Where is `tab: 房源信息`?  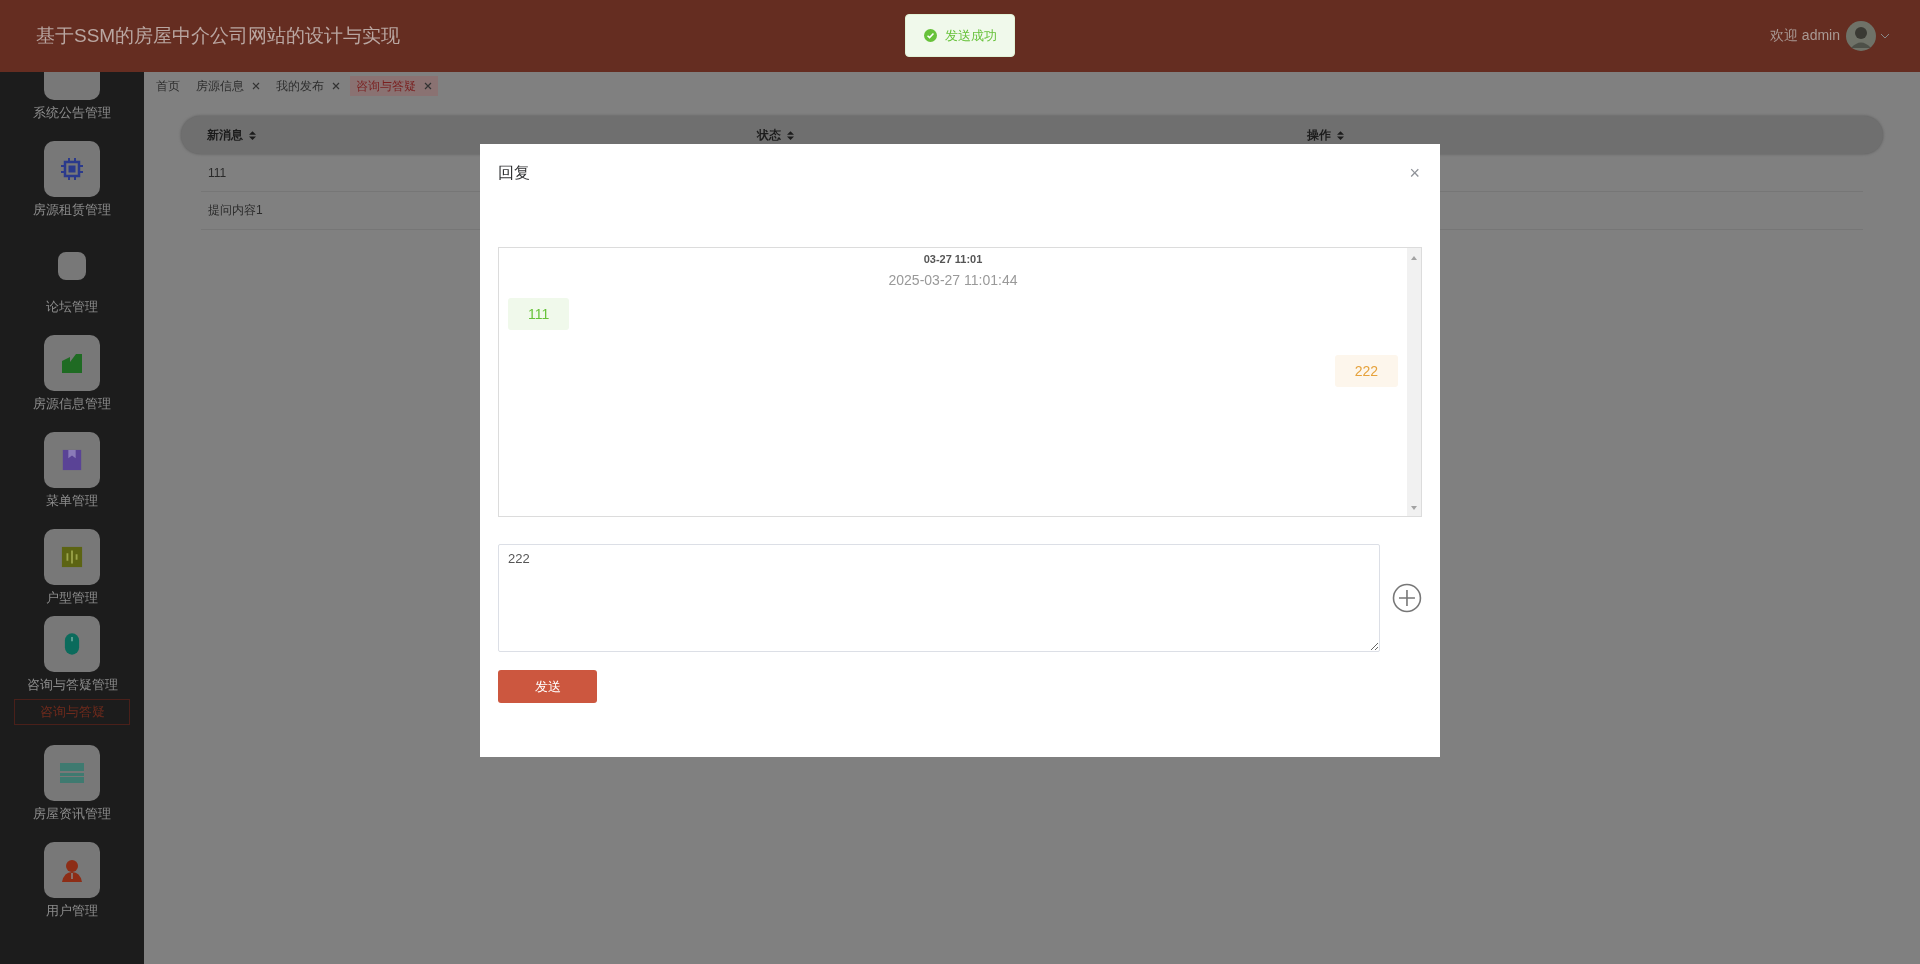 tab: 房源信息 is located at coordinates (228, 86).